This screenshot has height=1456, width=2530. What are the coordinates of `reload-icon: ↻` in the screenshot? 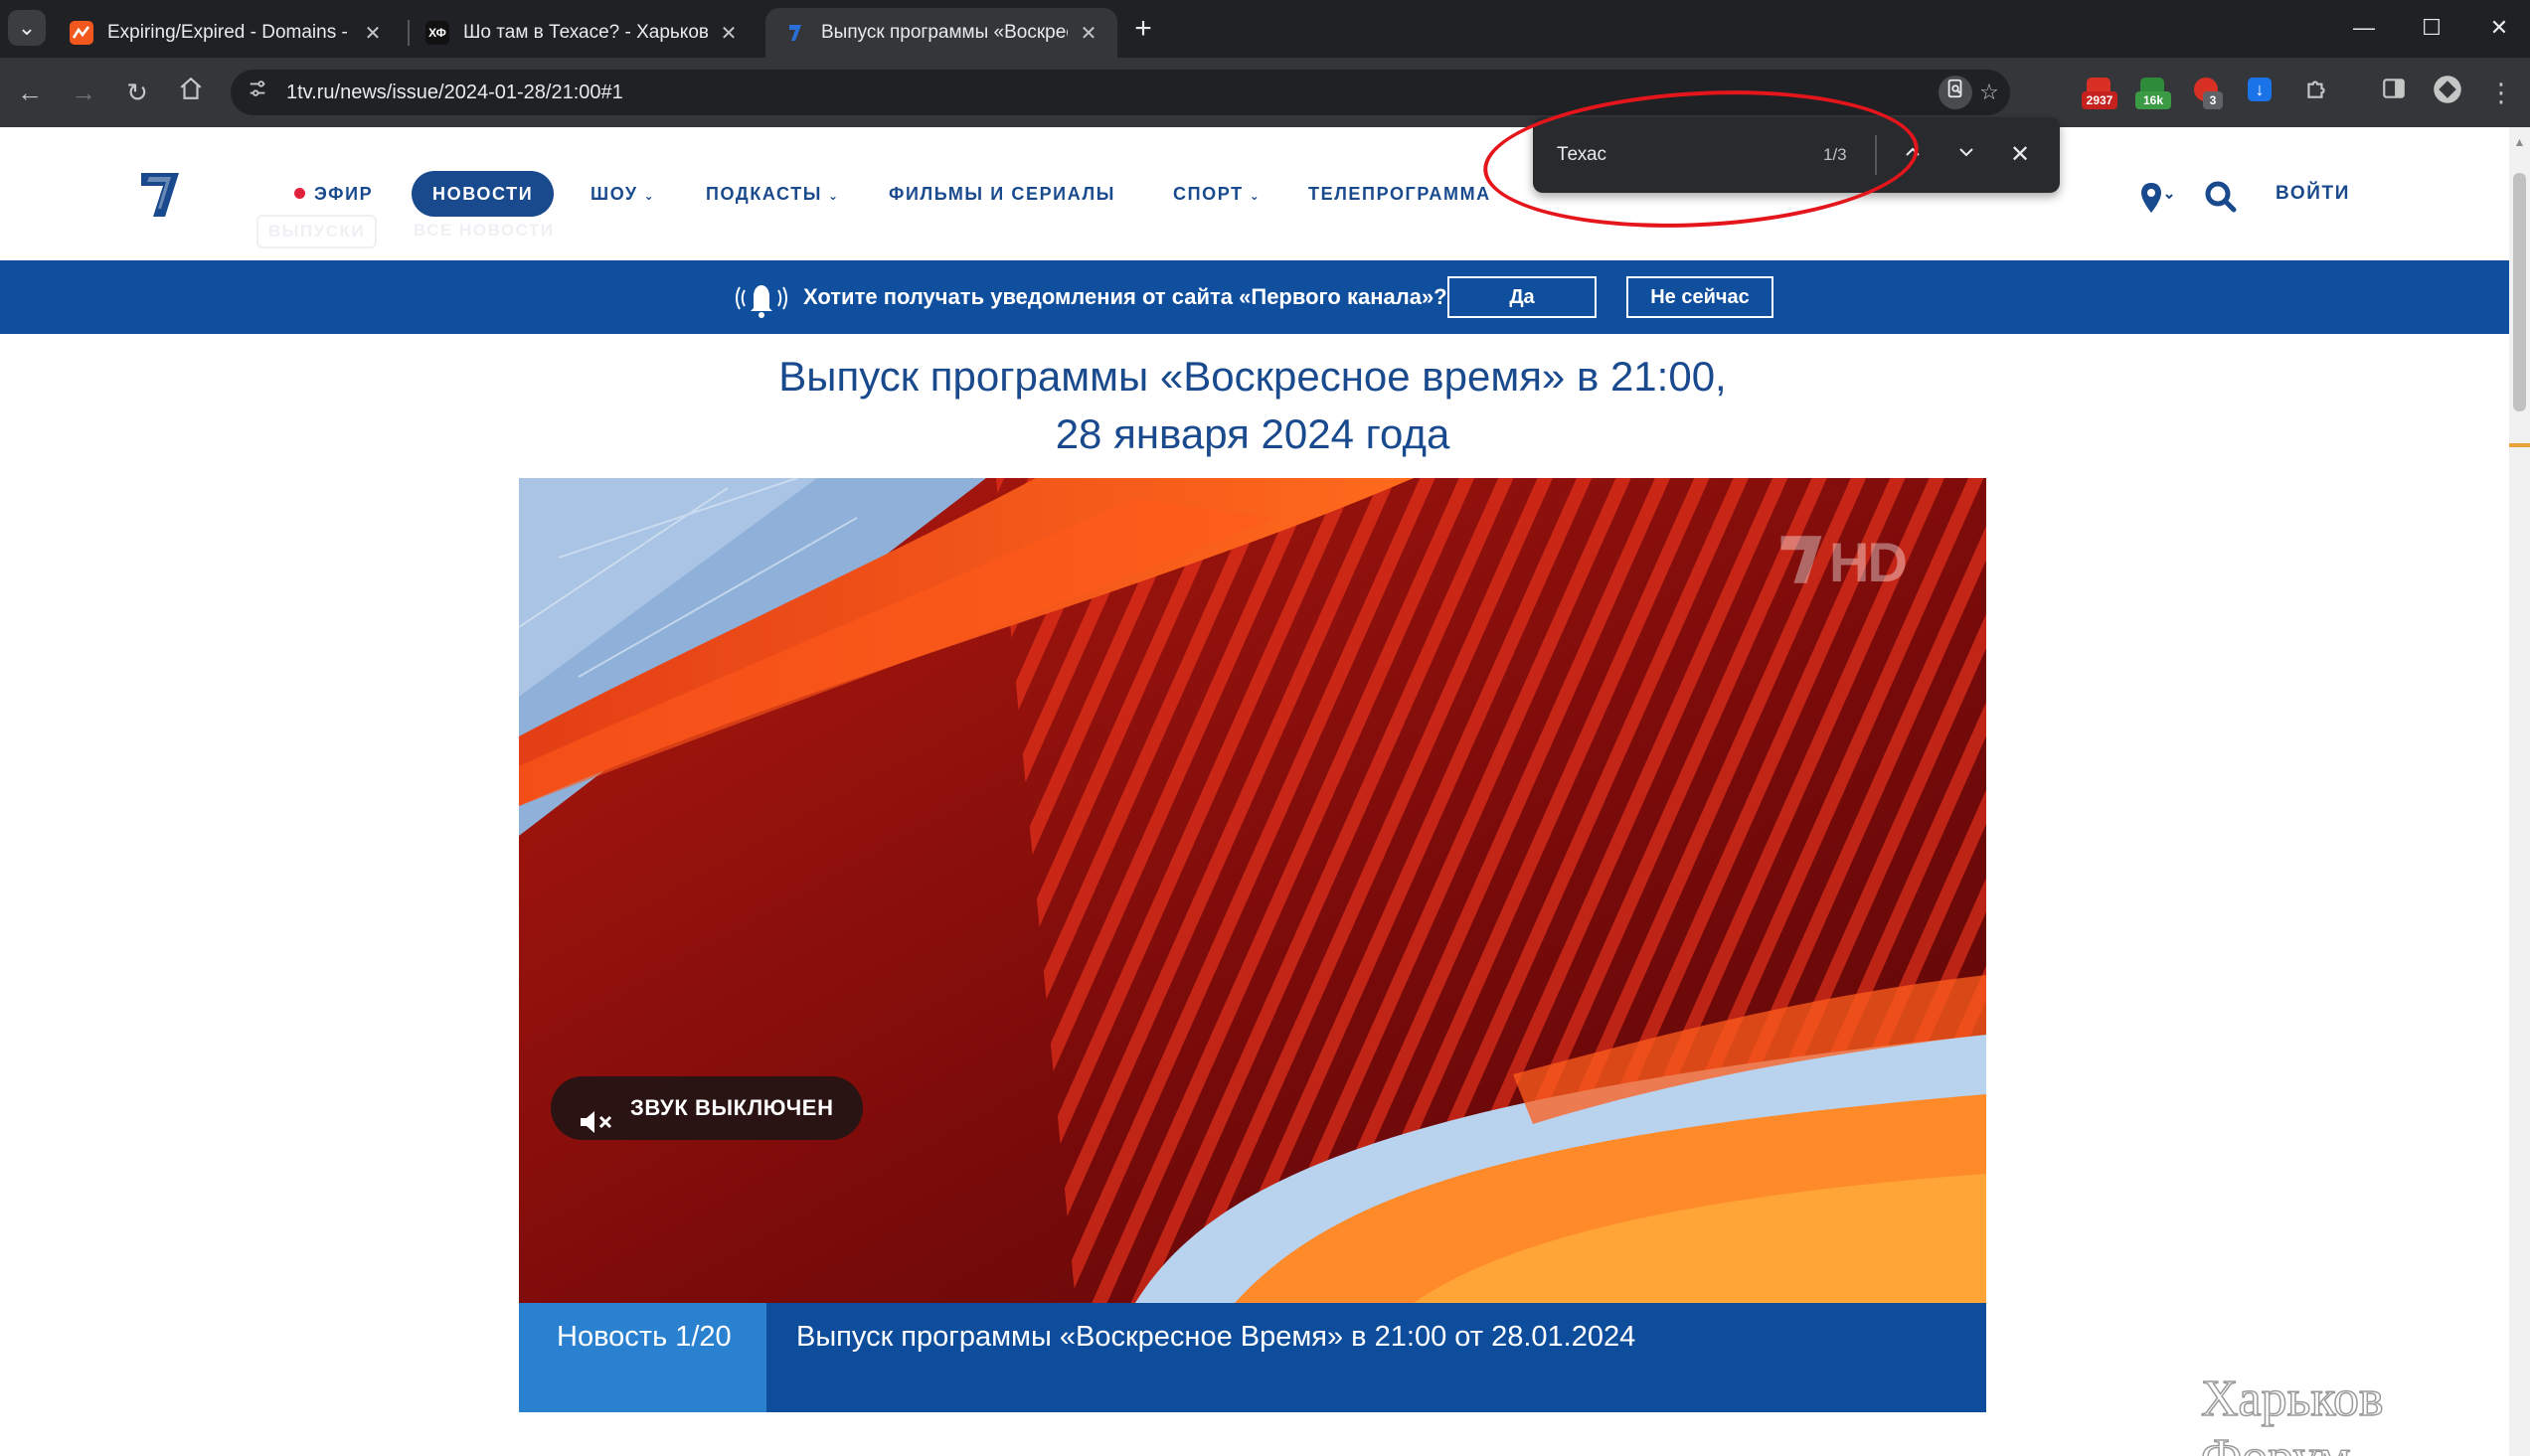 It's located at (137, 92).